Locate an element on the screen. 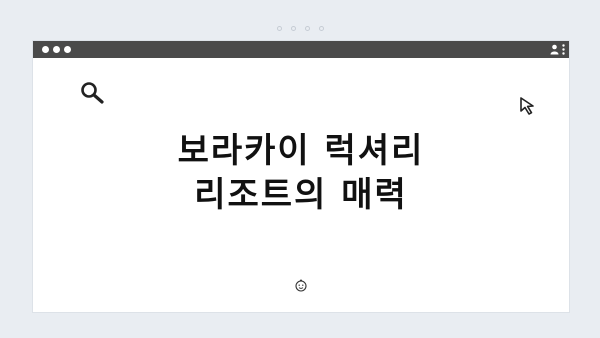  cursor-arrow-icon is located at coordinates (529, 108).